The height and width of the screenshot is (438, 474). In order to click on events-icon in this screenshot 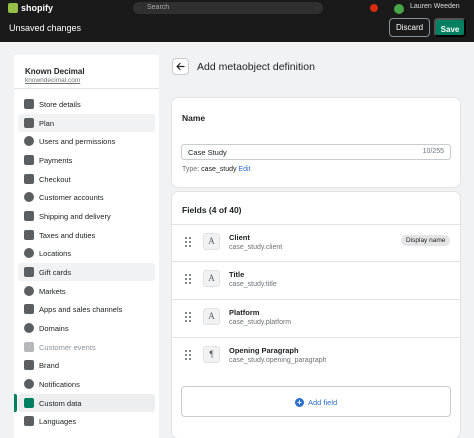, I will do `click(29, 347)`.